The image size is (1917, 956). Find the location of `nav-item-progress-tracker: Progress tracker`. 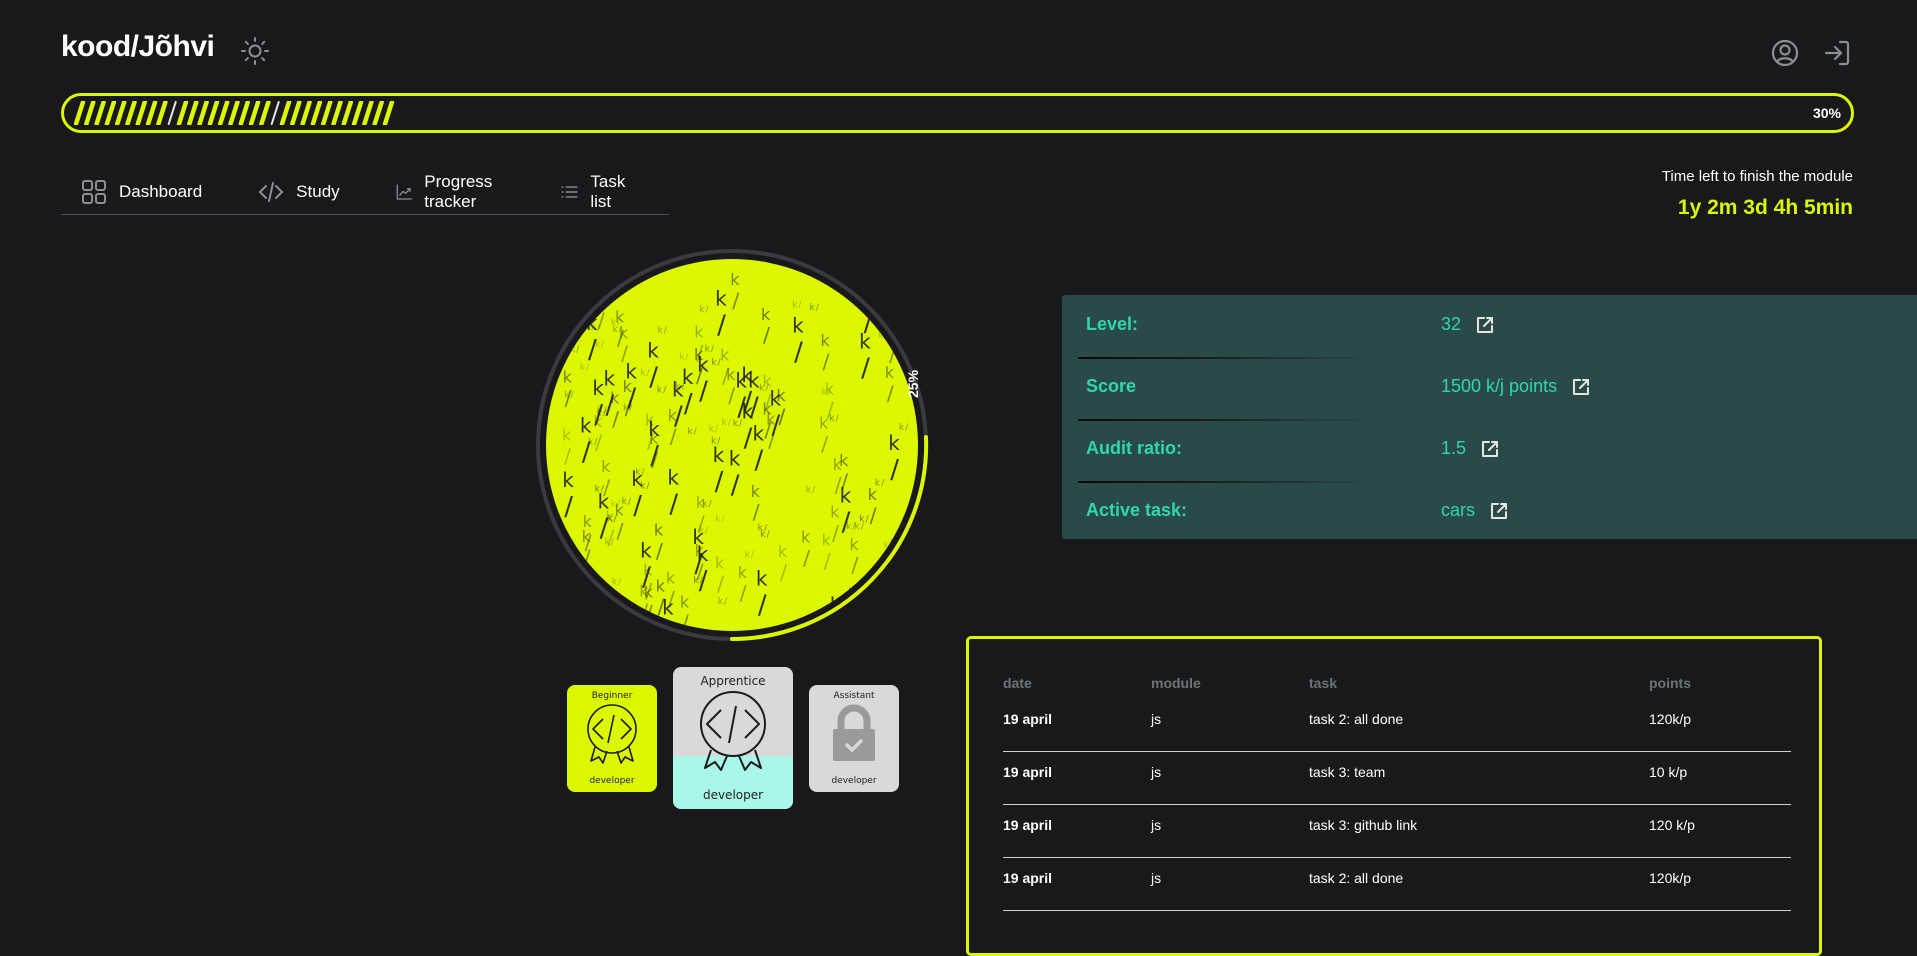

nav-item-progress-tracker: Progress tracker is located at coordinates (440, 192).